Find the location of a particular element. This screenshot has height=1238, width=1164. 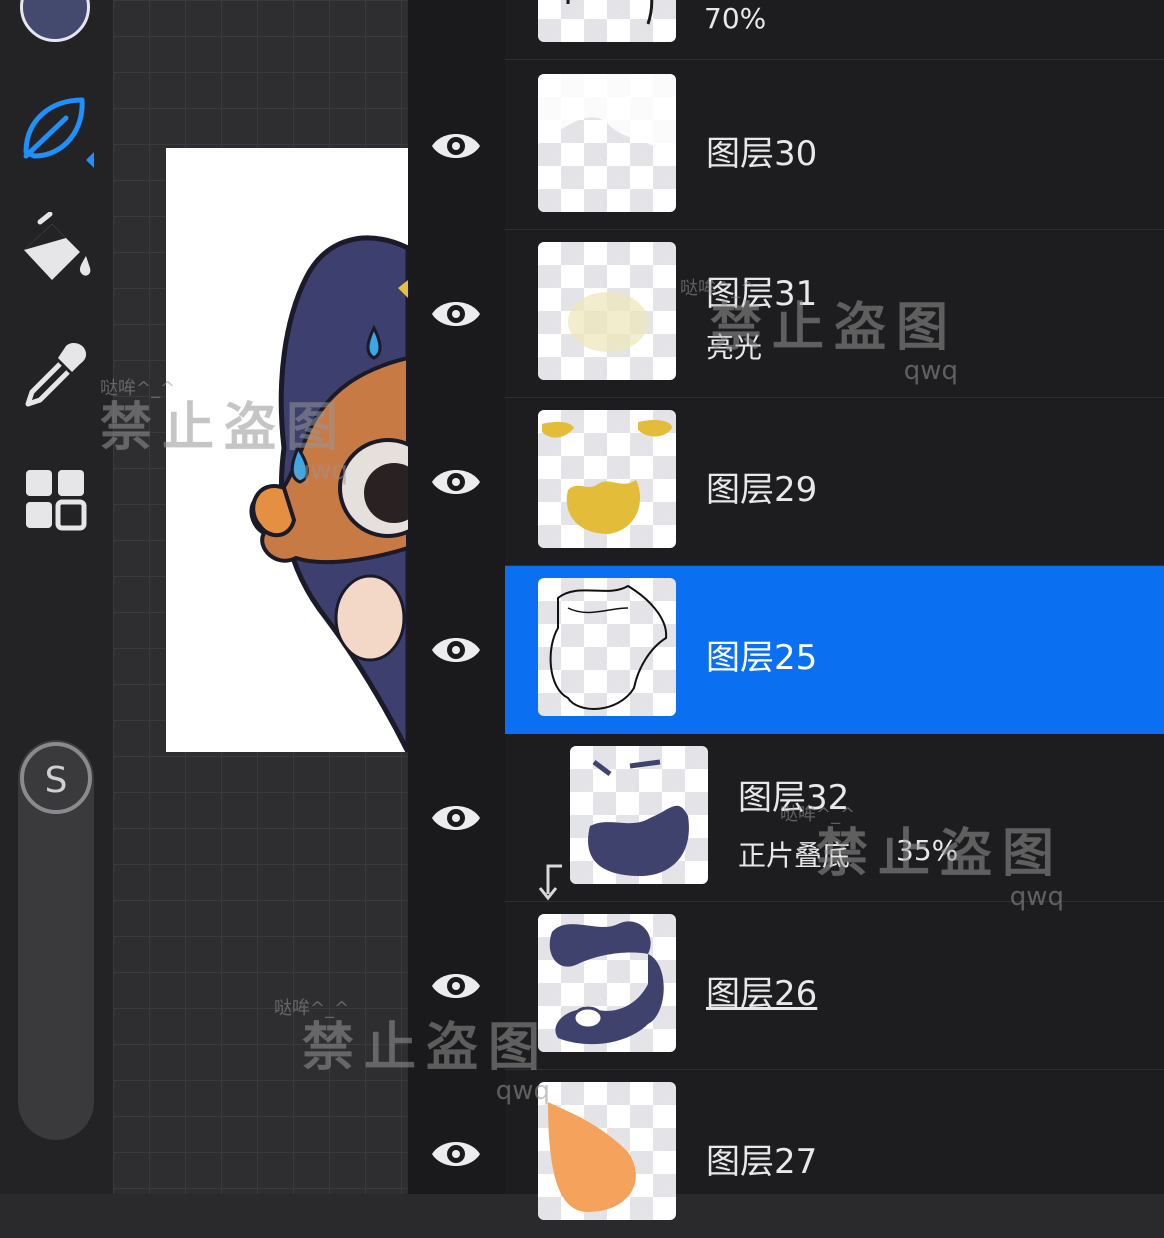

layer-name: 图层26 is located at coordinates (761, 990).